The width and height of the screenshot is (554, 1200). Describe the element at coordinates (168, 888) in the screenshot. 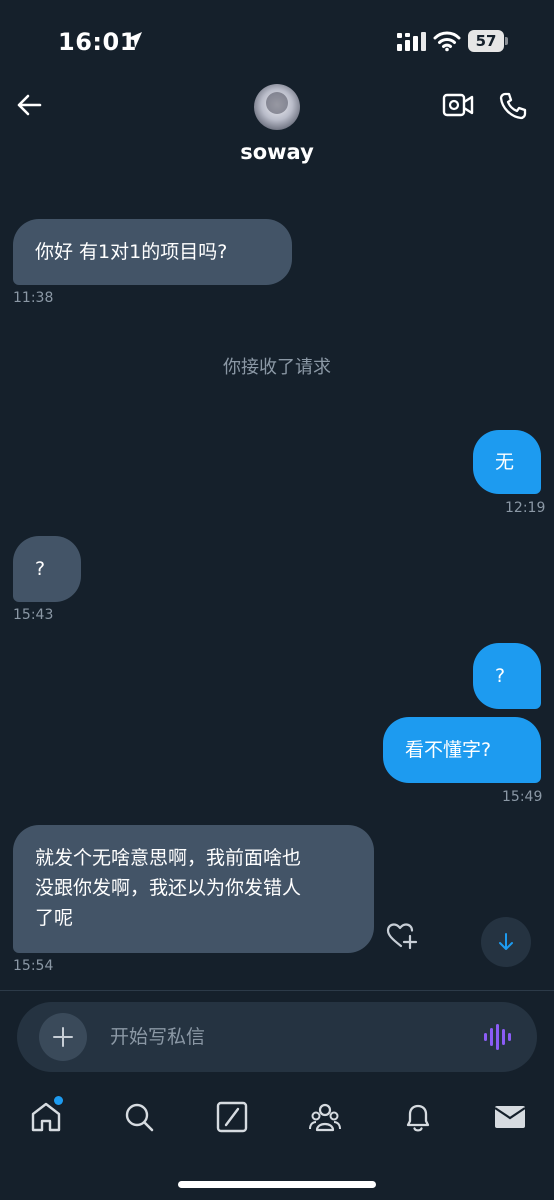

I see `message-text-line: 没跟你发啊，我还以为你发错人` at that location.